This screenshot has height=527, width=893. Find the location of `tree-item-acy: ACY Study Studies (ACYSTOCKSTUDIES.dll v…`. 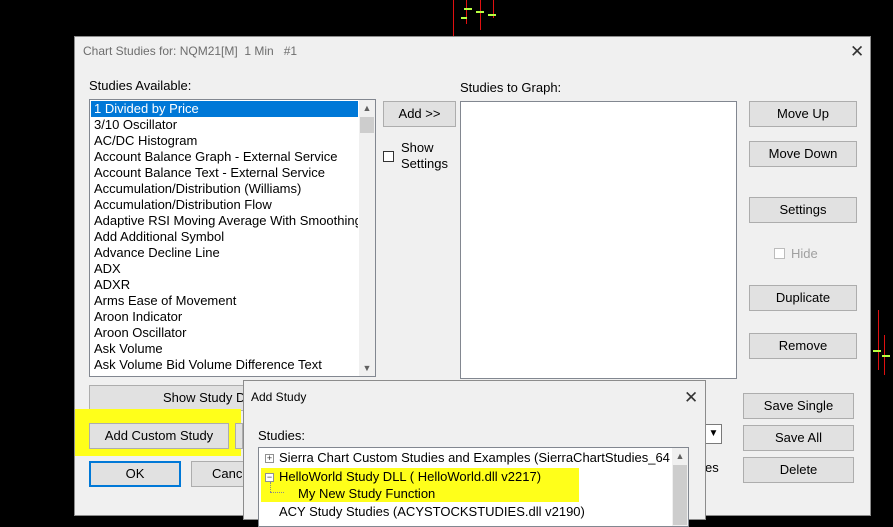

tree-item-acy: ACY Study Studies (ACYSTOCKSTUDIES.dll v… is located at coordinates (432, 511).